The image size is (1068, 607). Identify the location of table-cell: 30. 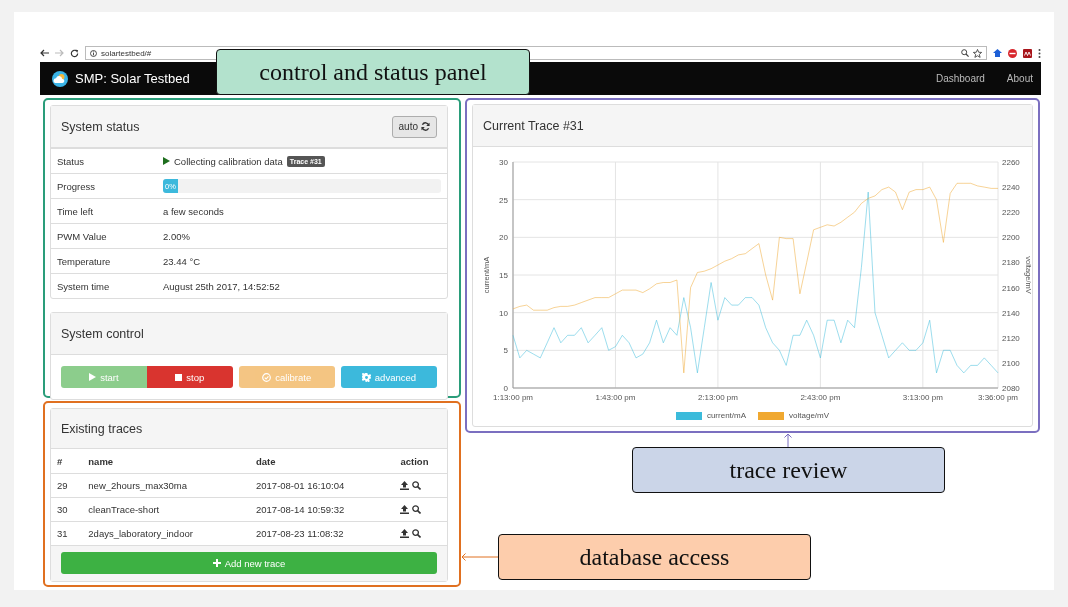
(67, 509).